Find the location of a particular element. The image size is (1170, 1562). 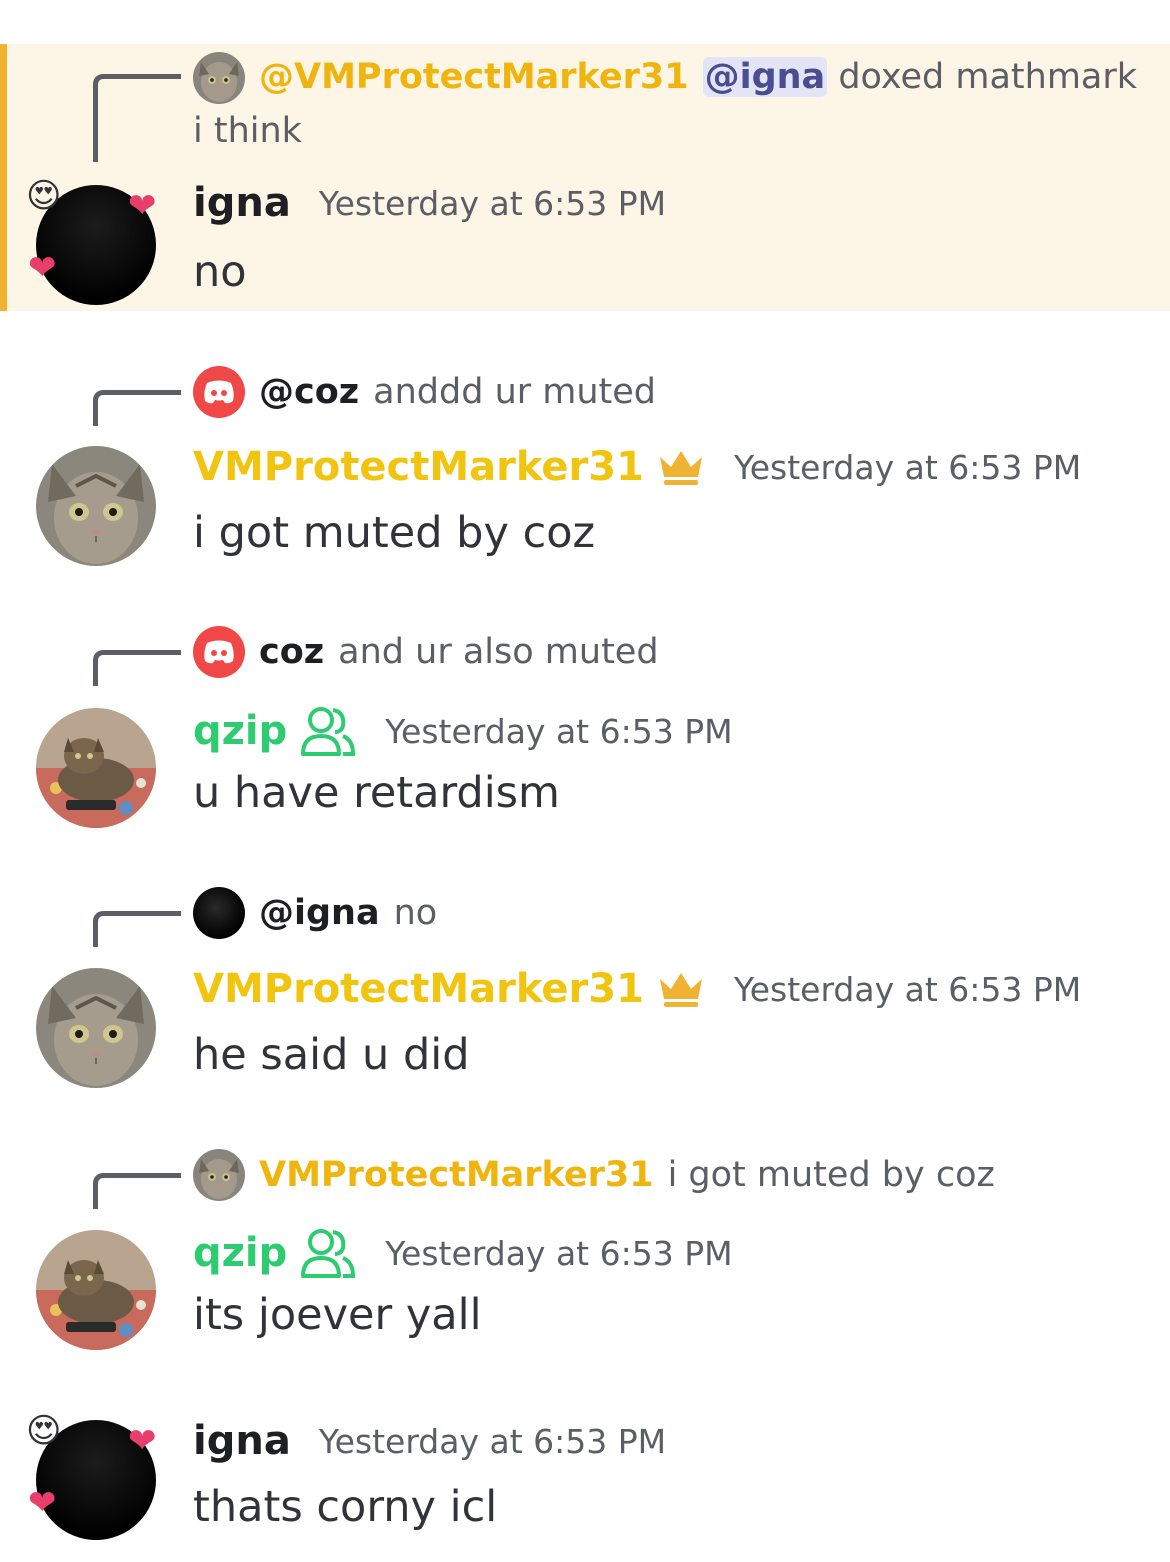

message-content: i got muted by coz is located at coordinates (394, 533).